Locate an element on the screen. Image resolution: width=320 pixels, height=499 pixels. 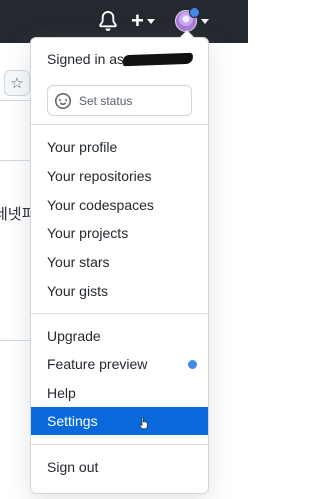
smiley-icon is located at coordinates (63, 100).